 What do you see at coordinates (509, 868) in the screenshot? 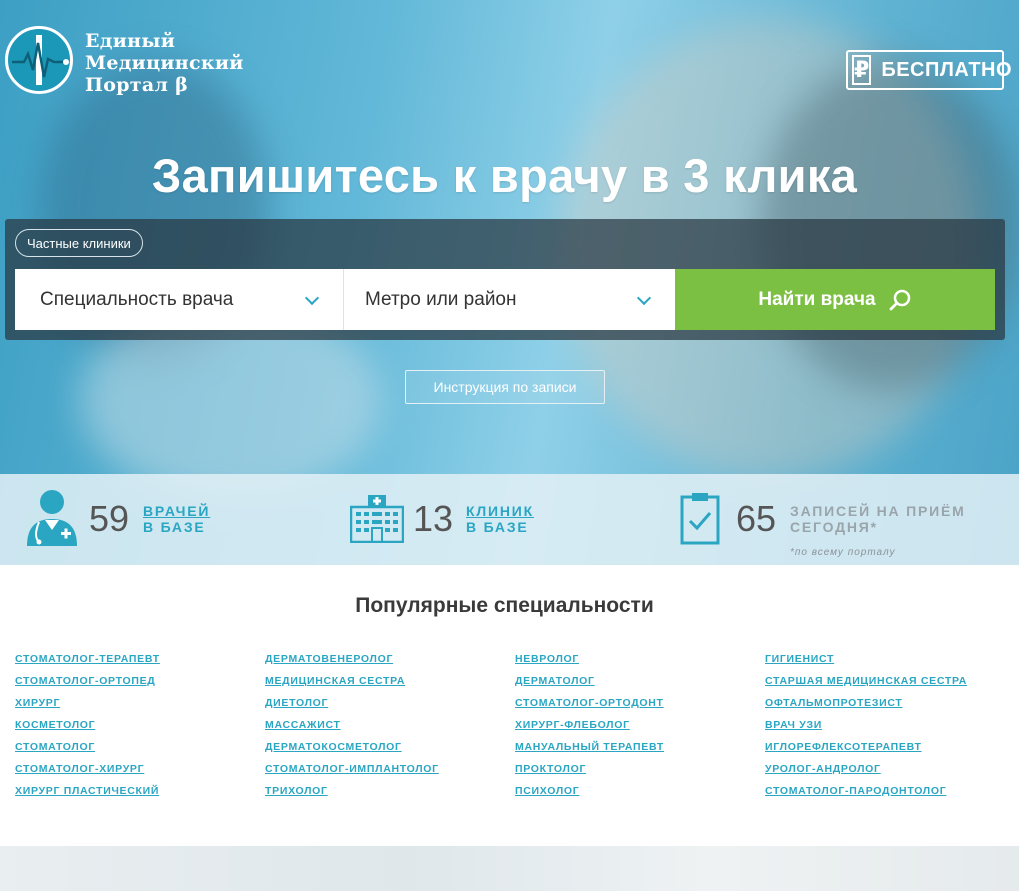
I see `next-section-banner` at bounding box center [509, 868].